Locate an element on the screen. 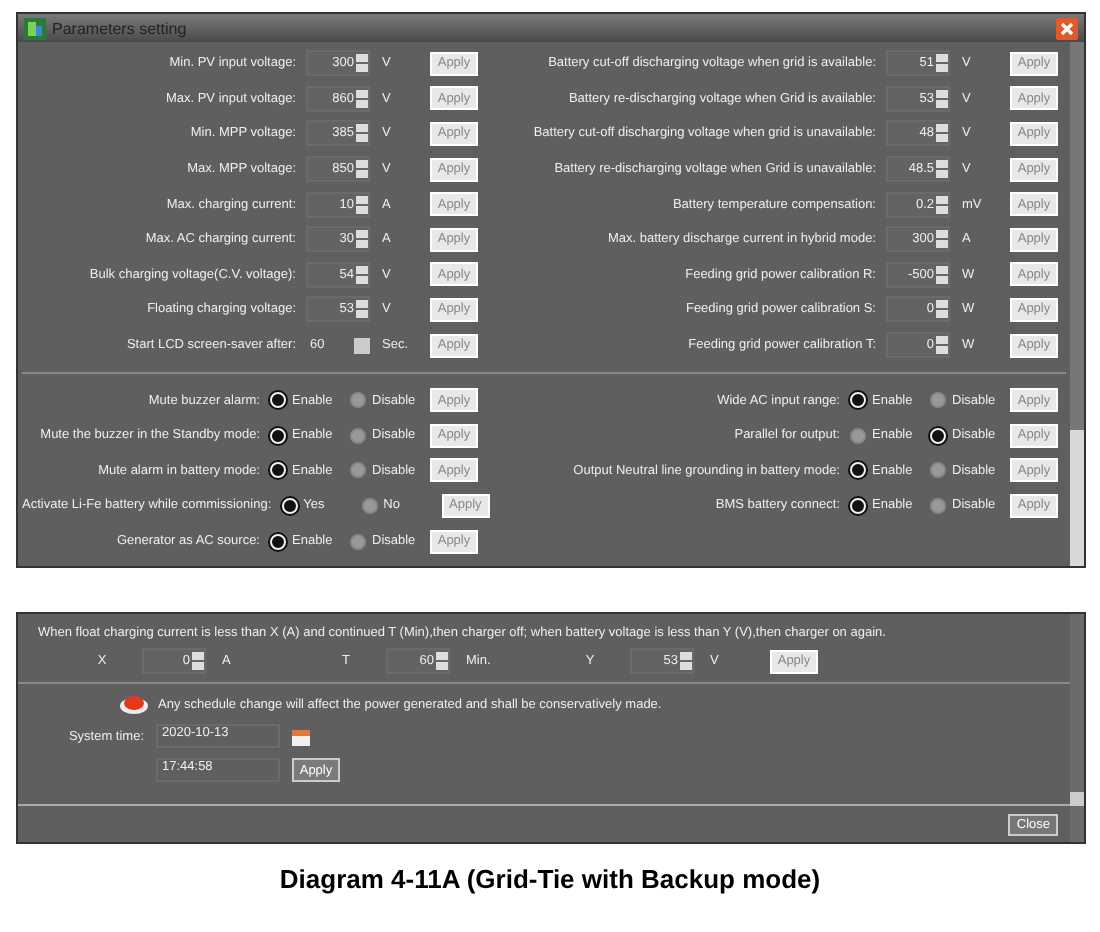 The width and height of the screenshot is (1100, 932). close-icon is located at coordinates (1067, 28).